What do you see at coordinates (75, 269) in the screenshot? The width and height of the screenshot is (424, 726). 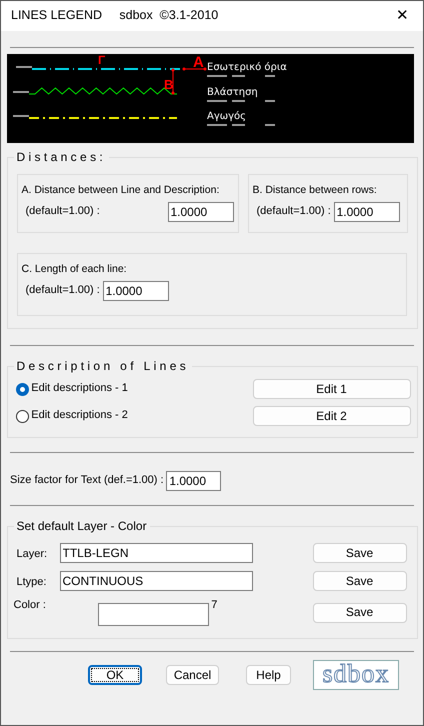 I see `field-label: C. Length of each line:` at bounding box center [75, 269].